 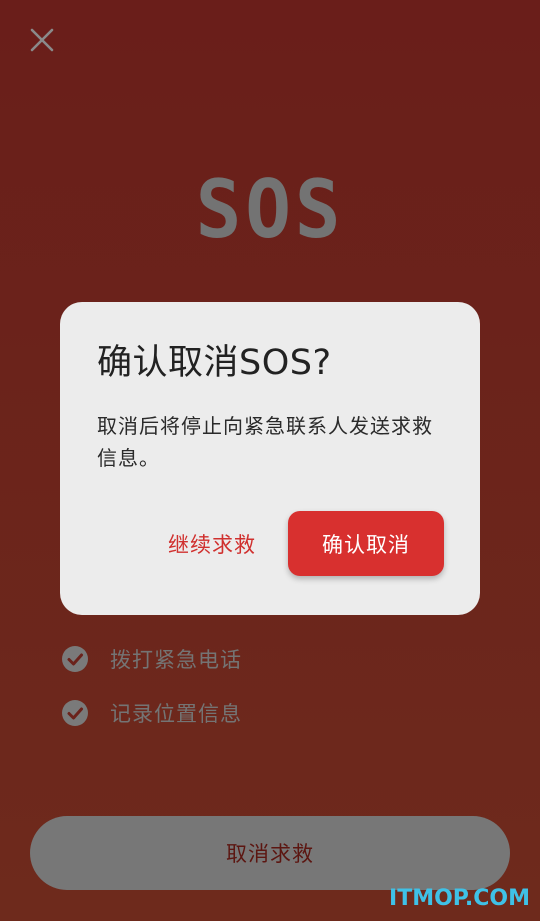 What do you see at coordinates (459, 898) in the screenshot?
I see `watermark: ITMOP.COM` at bounding box center [459, 898].